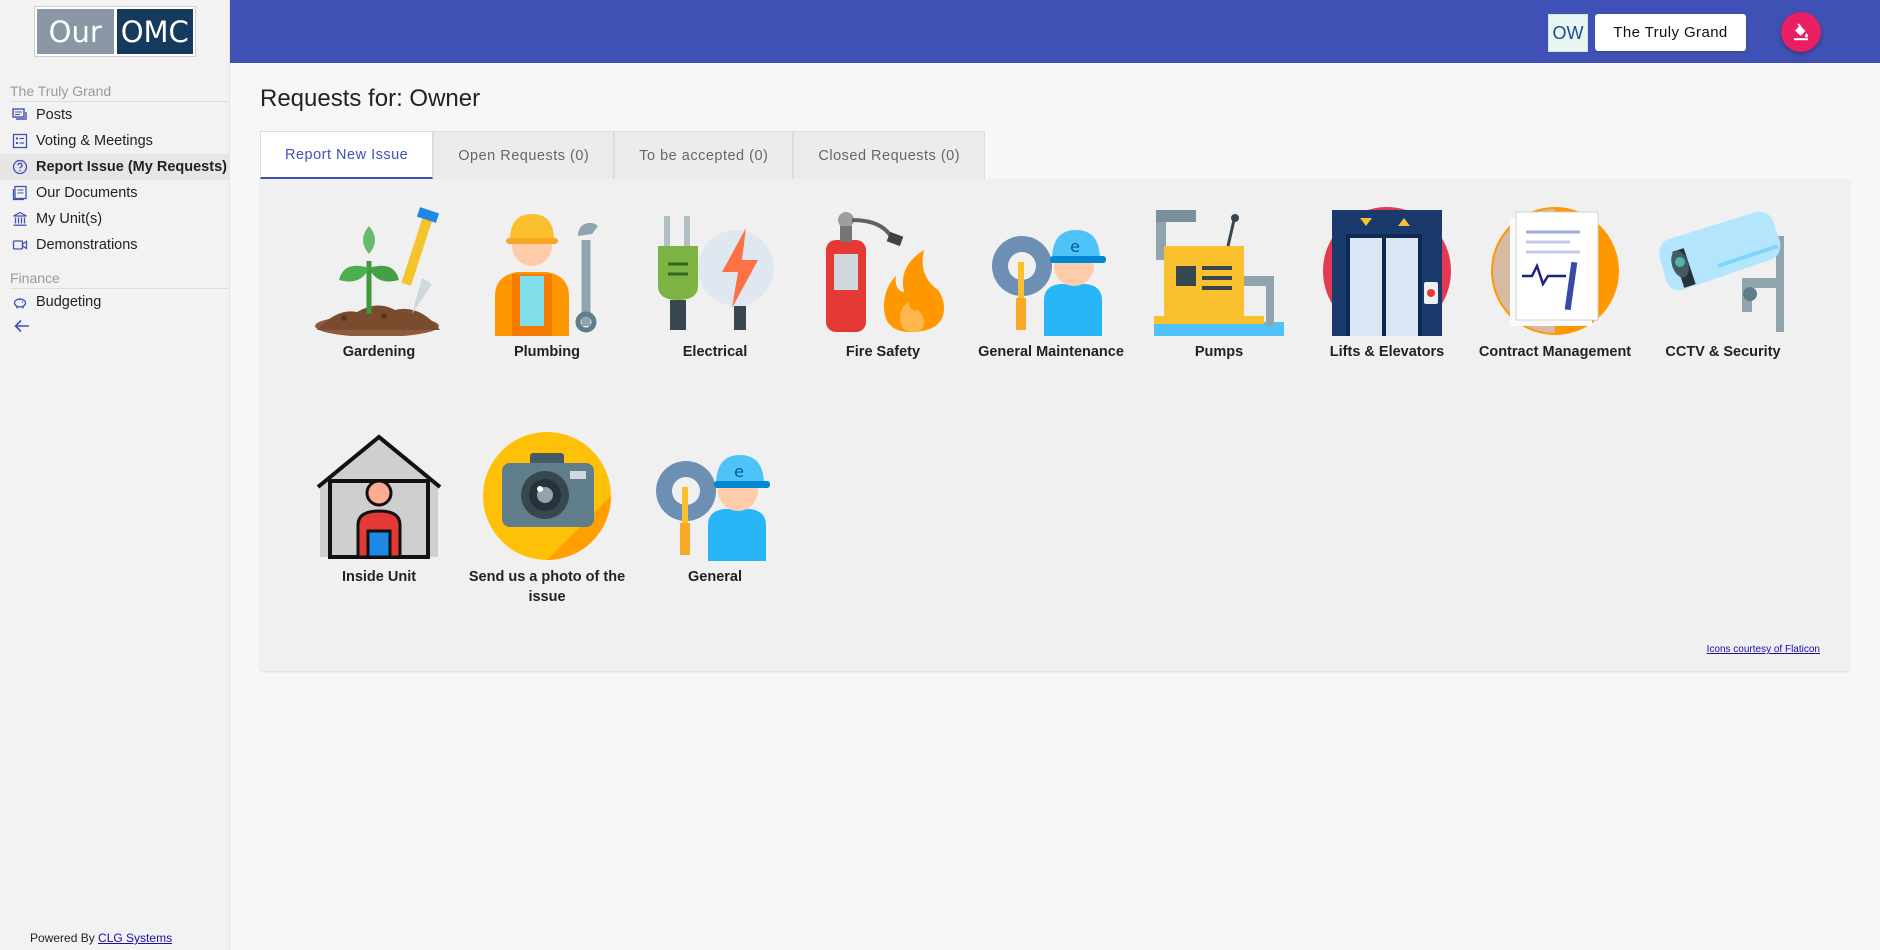  Describe the element at coordinates (1555, 271) in the screenshot. I see `contract-icon` at that location.